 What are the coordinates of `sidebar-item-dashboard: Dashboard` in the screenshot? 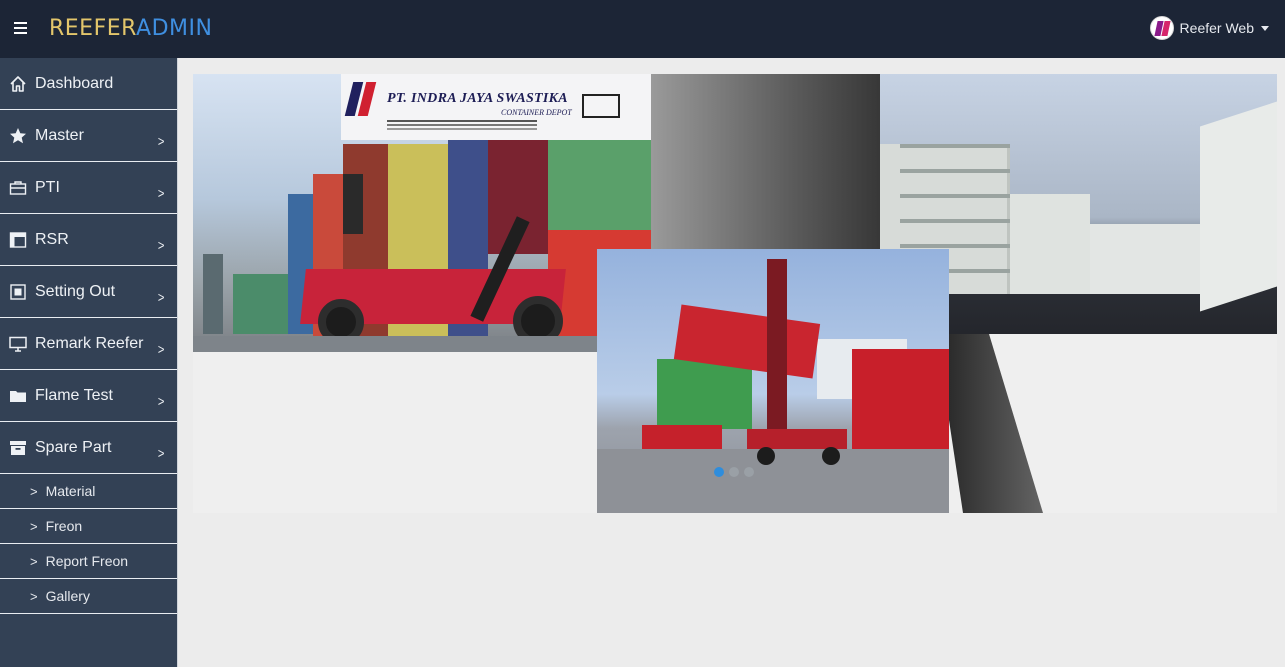 It's located at (88, 84).